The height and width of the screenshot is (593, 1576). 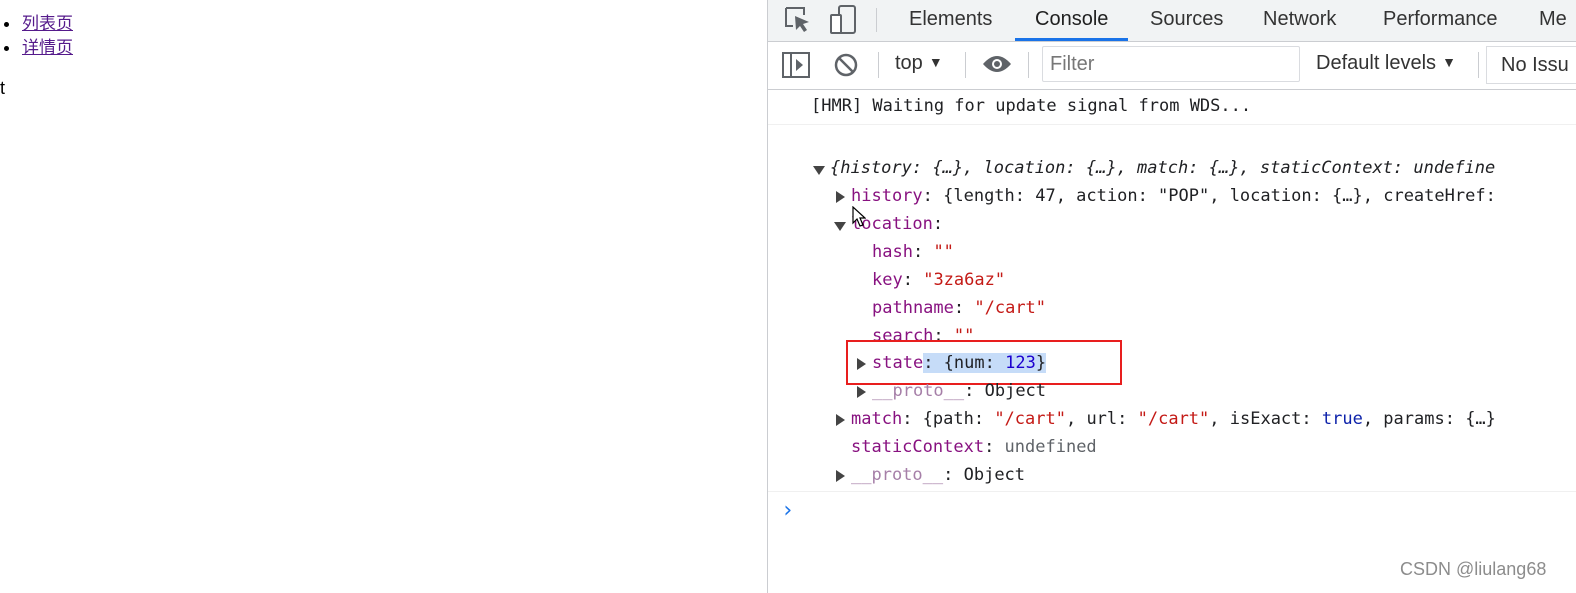 I want to click on nav-item-list: 列表页, so click(x=38, y=24).